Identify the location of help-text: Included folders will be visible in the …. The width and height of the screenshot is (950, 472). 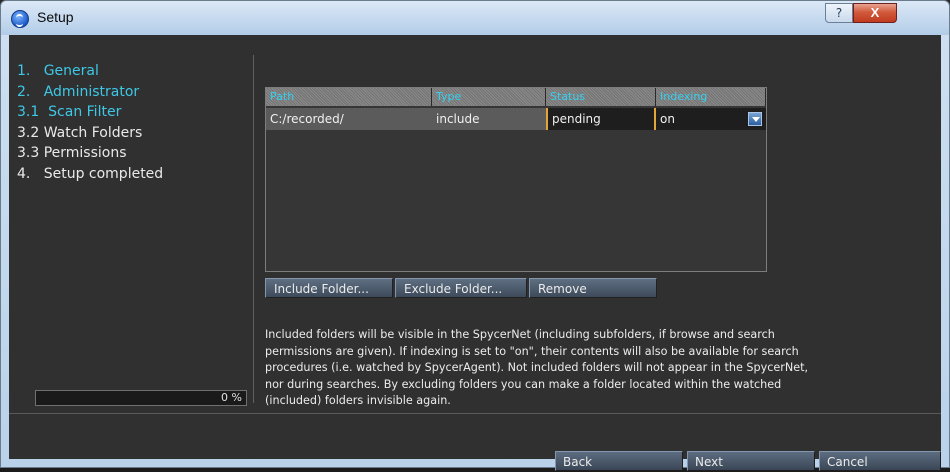
(537, 367).